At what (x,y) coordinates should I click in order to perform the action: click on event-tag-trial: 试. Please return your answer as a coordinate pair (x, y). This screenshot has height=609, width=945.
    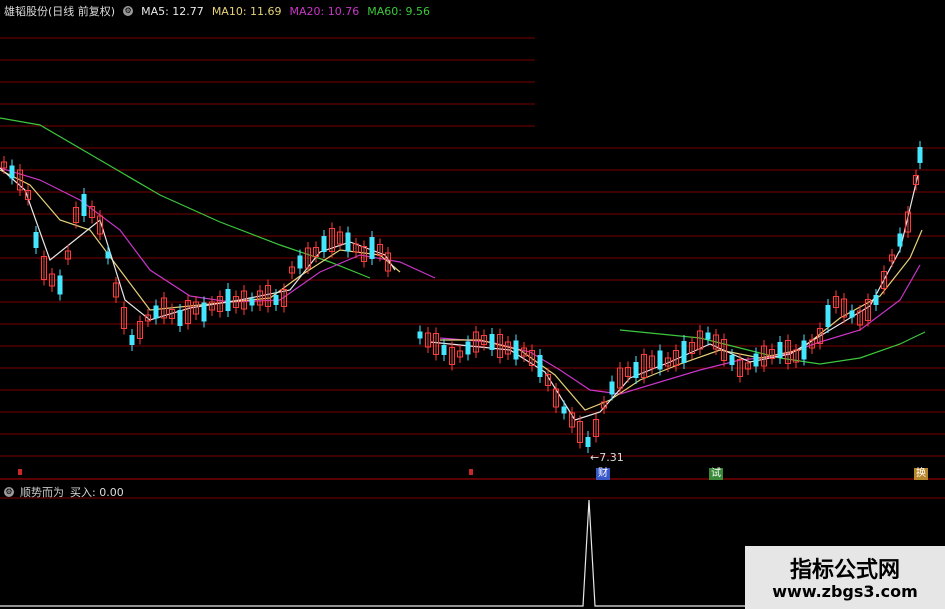
    Looking at the image, I should click on (716, 474).